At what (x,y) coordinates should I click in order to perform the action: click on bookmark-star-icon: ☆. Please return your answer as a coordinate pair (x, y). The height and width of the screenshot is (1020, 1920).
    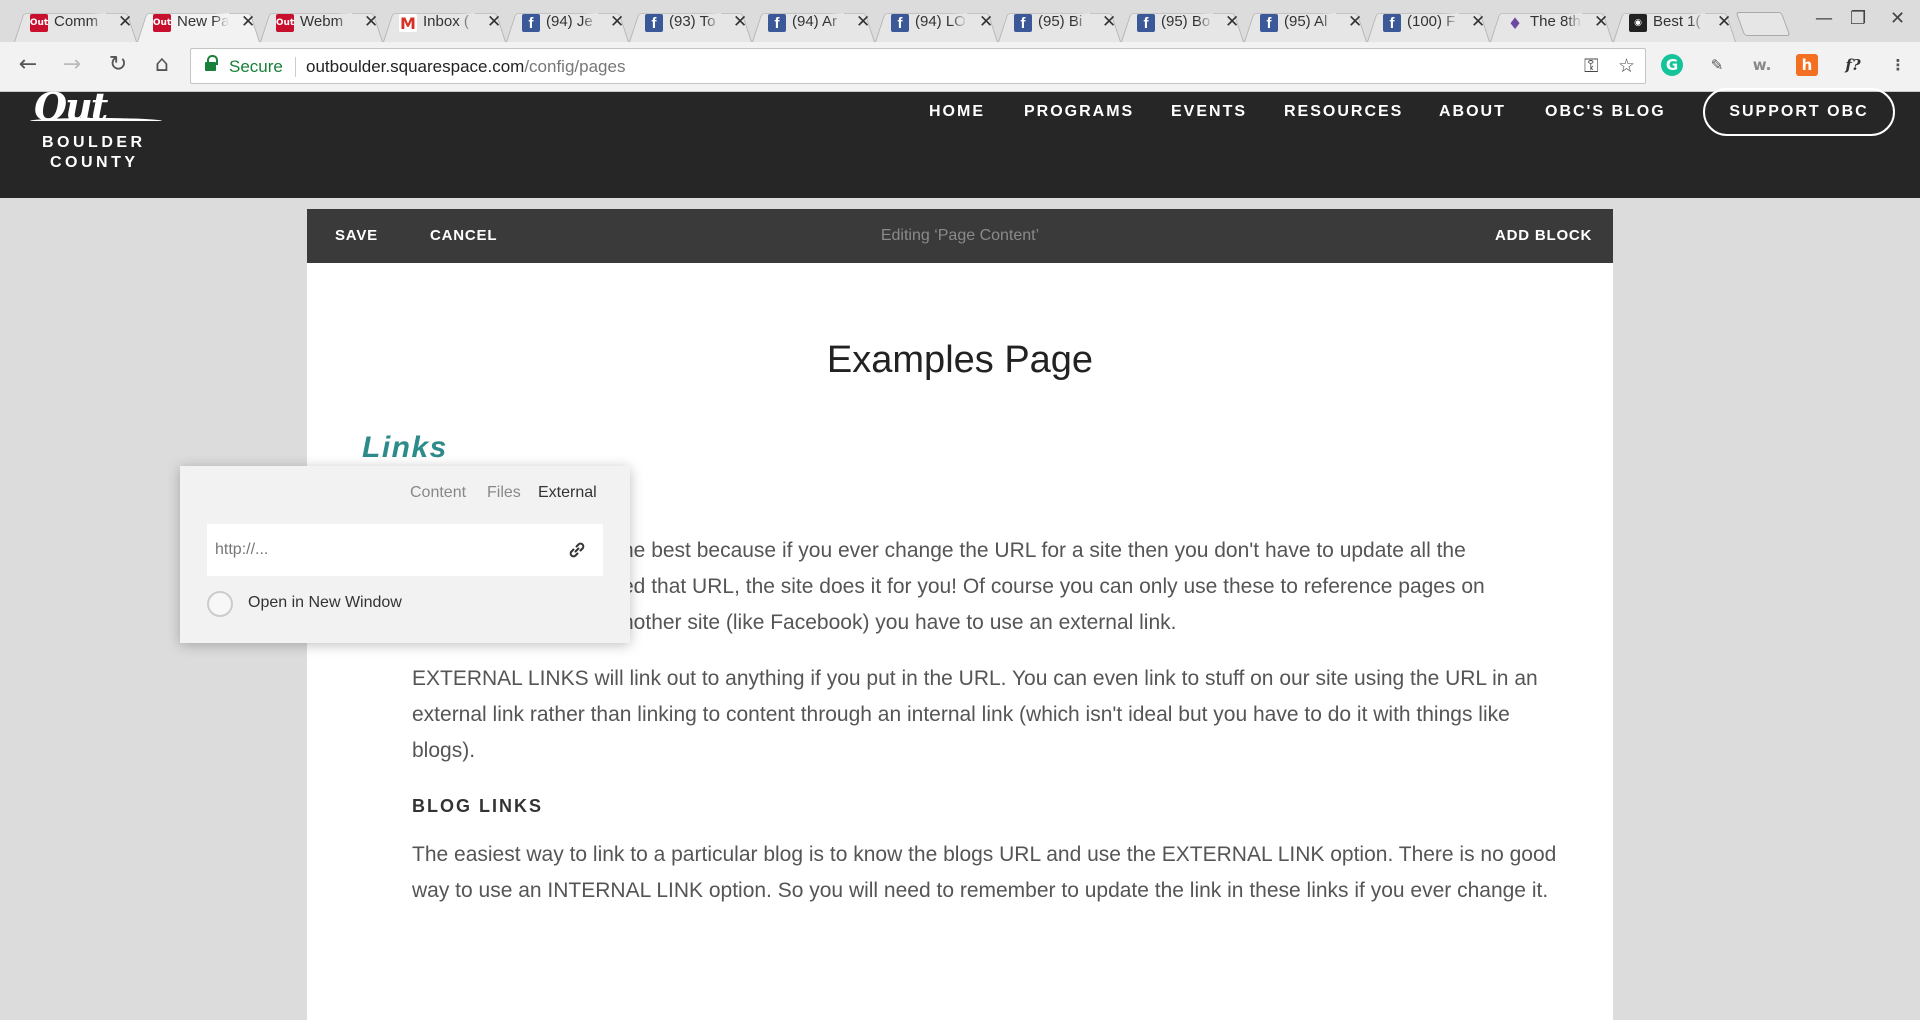
    Looking at the image, I should click on (1626, 66).